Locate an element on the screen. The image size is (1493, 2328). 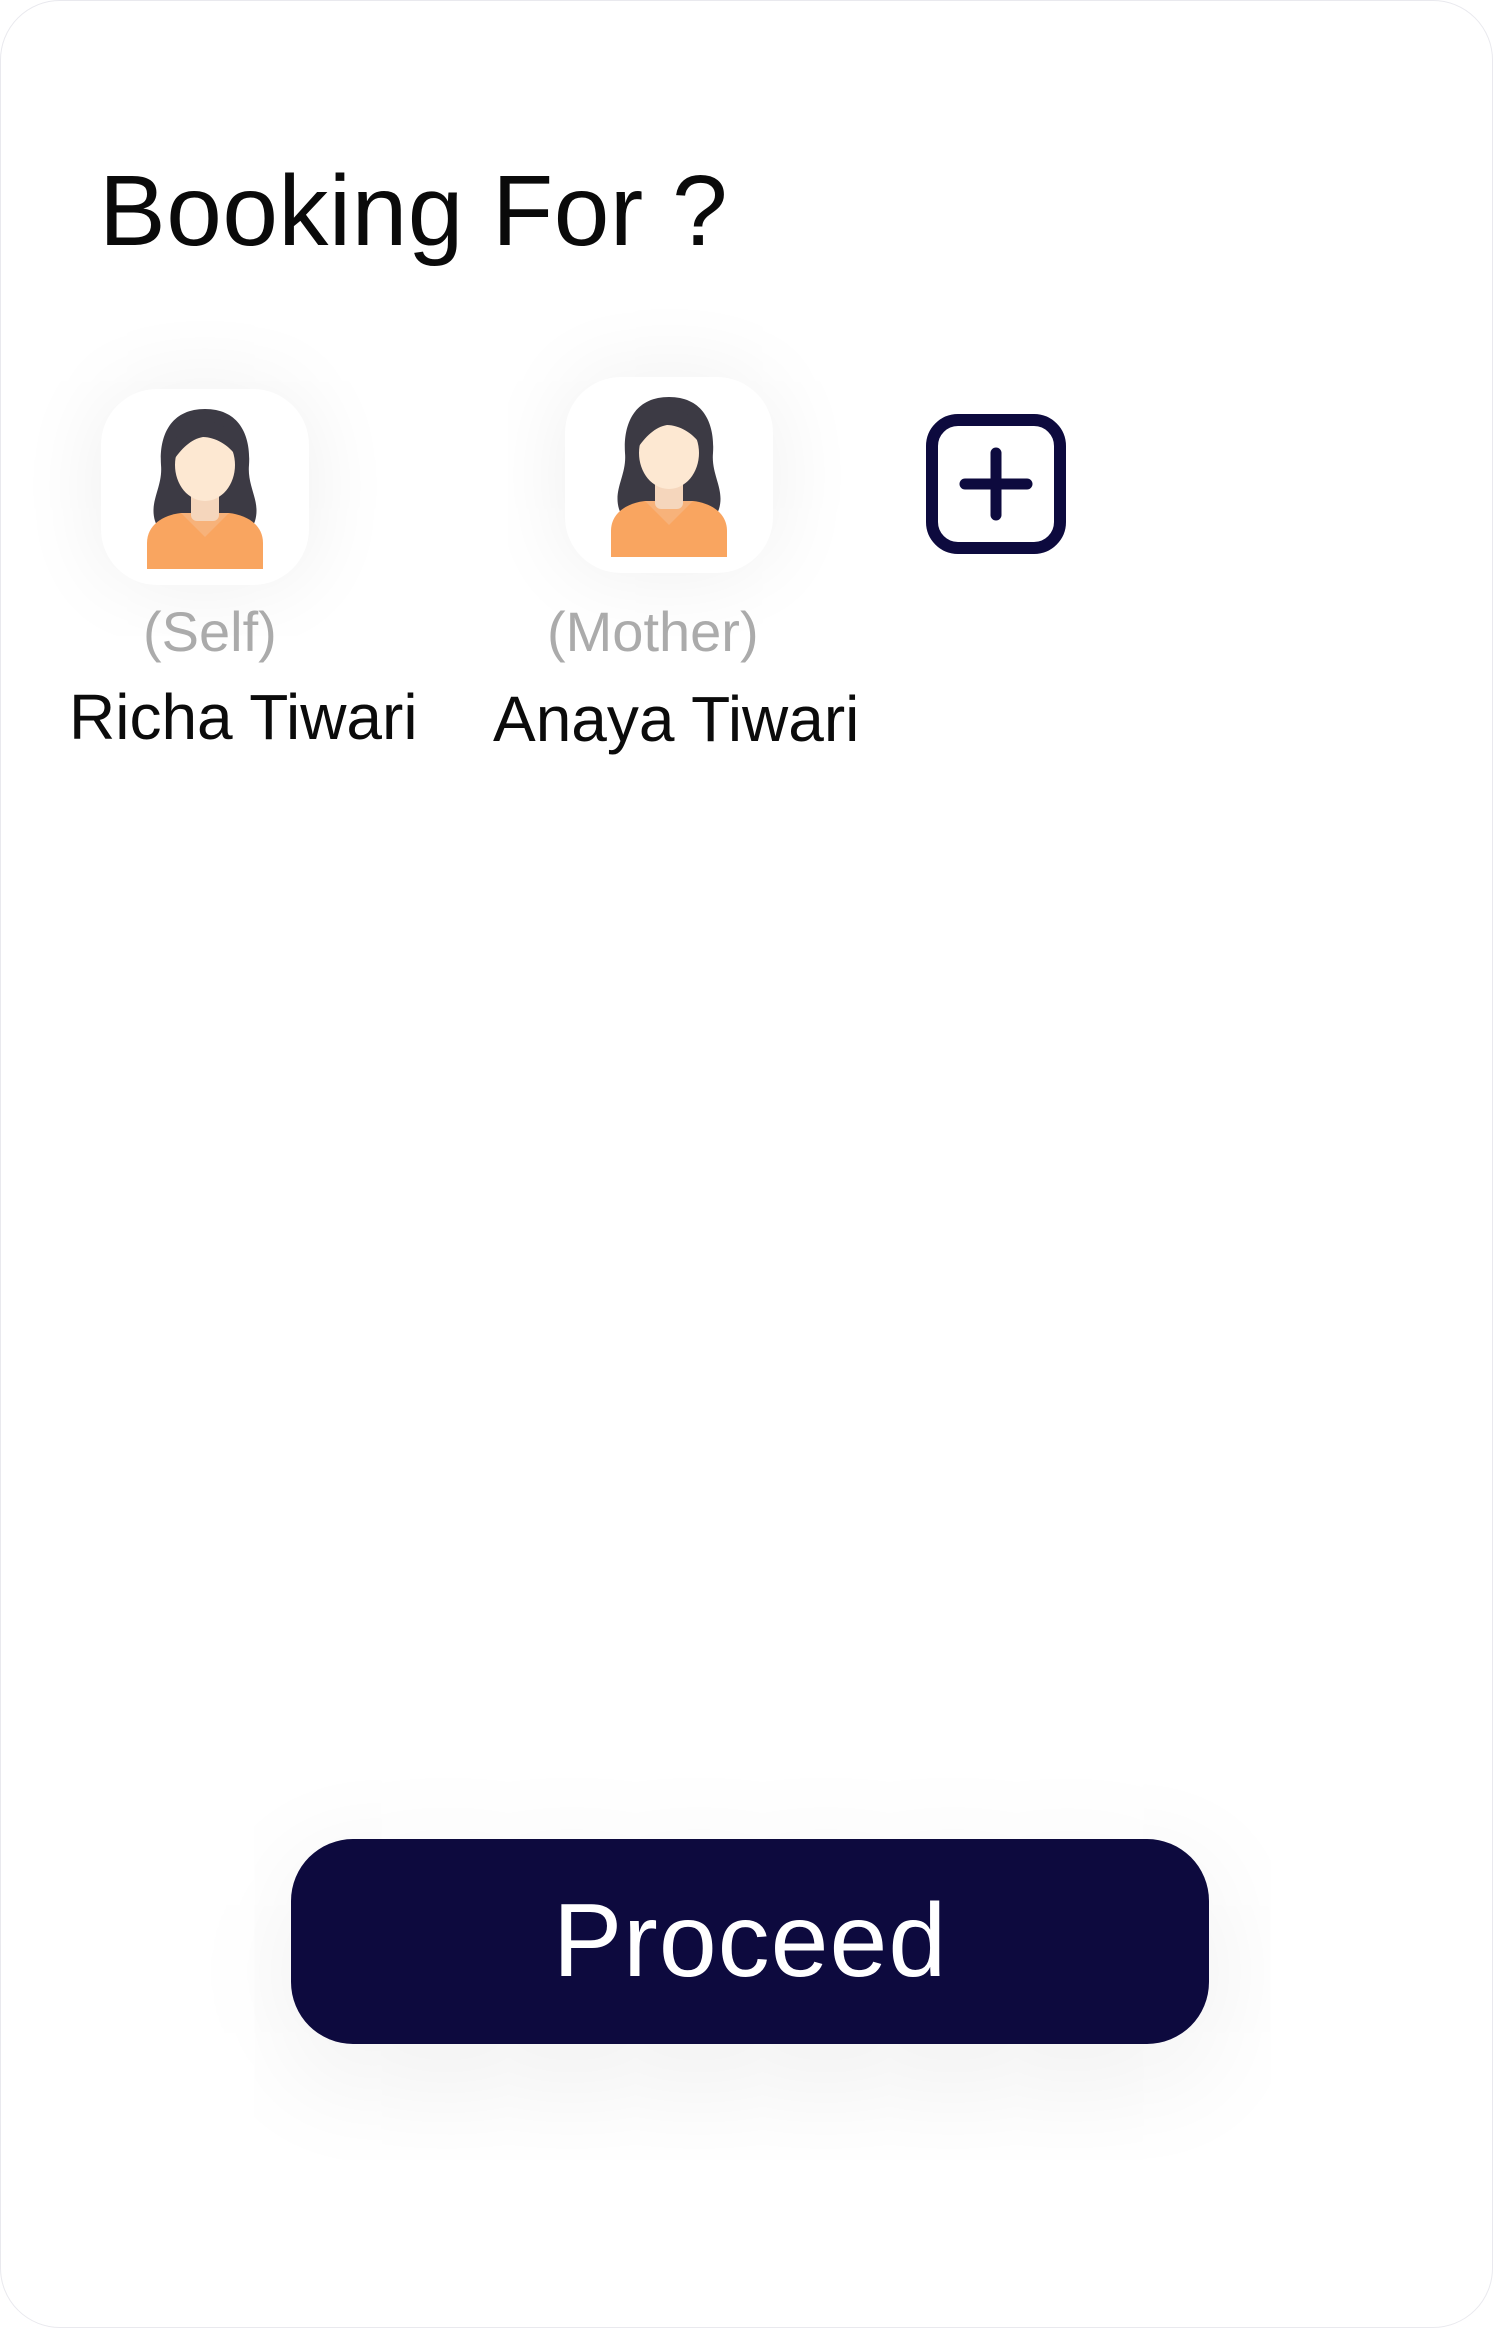
member-relation: (Self) is located at coordinates (210, 631).